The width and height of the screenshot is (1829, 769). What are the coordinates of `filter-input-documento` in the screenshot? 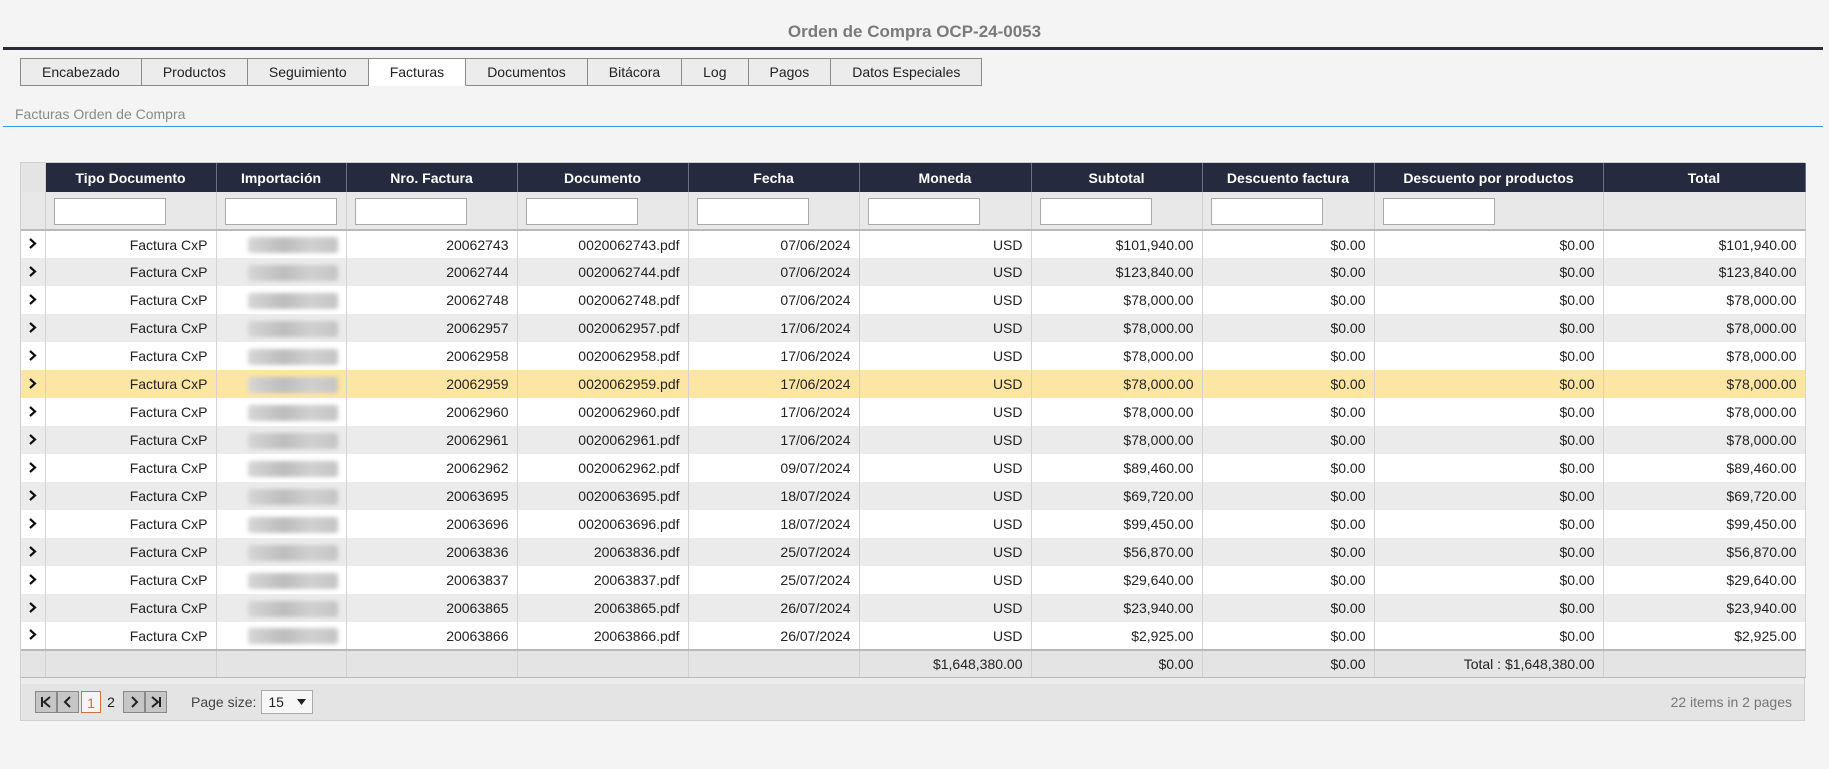 It's located at (581, 211).